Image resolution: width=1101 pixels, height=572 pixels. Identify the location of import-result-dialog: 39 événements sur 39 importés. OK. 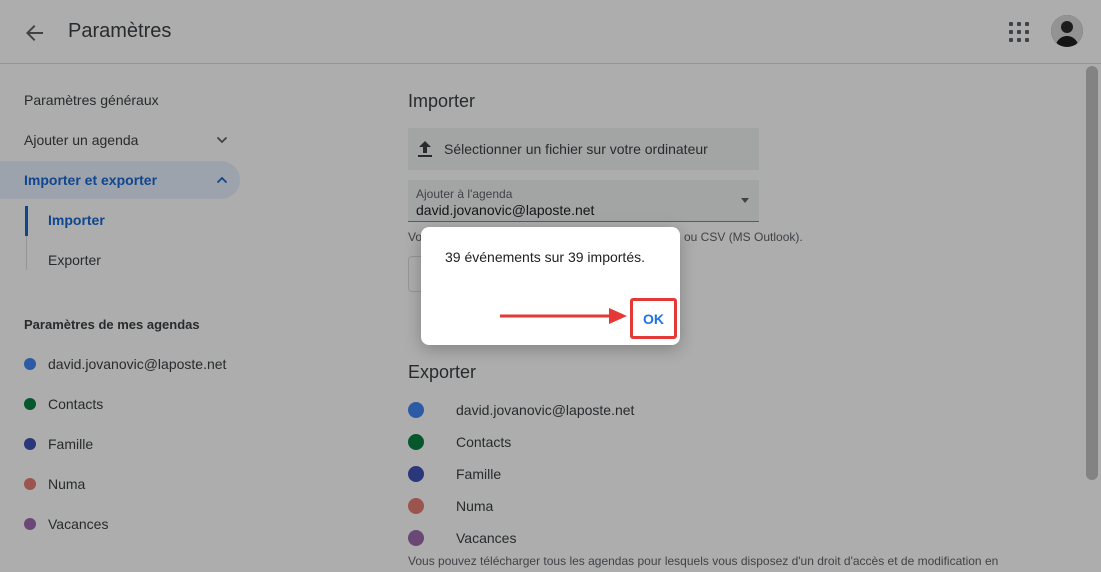
(550, 286).